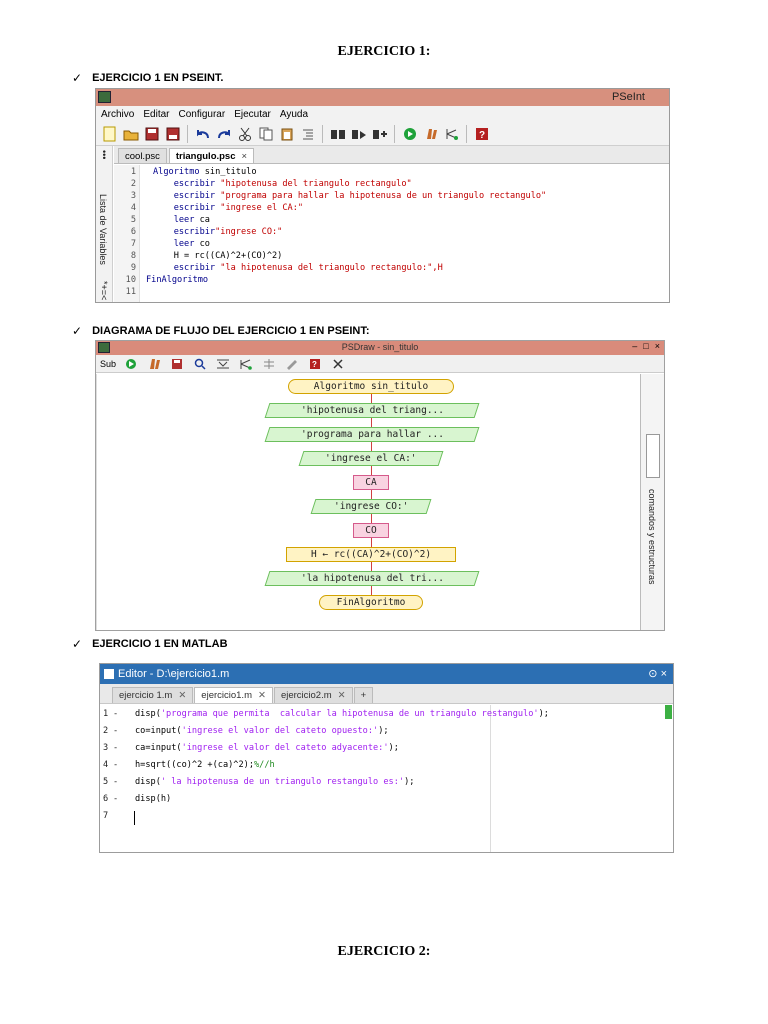  What do you see at coordinates (134, 818) in the screenshot?
I see `text-caret` at bounding box center [134, 818].